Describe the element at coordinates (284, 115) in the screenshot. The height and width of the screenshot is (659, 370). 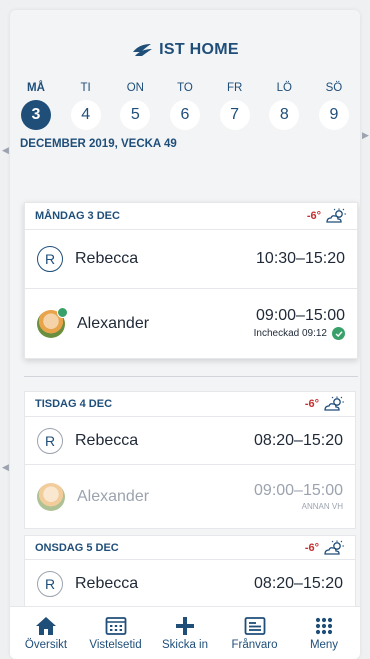
I see `day-button-8: 8` at that location.